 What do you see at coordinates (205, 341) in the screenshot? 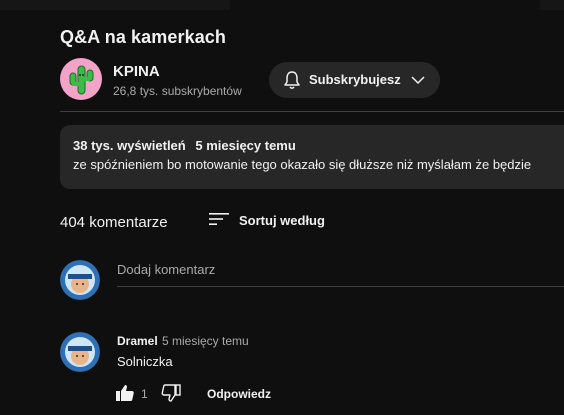
I see `comment-time: 5 miesięcy temu` at bounding box center [205, 341].